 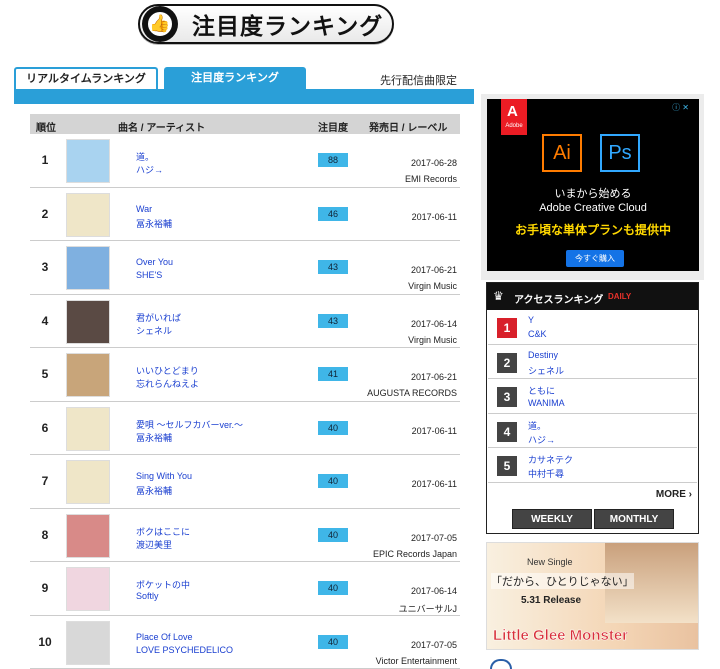 What do you see at coordinates (244, 96) in the screenshot?
I see `tab-underline-bar` at bounding box center [244, 96].